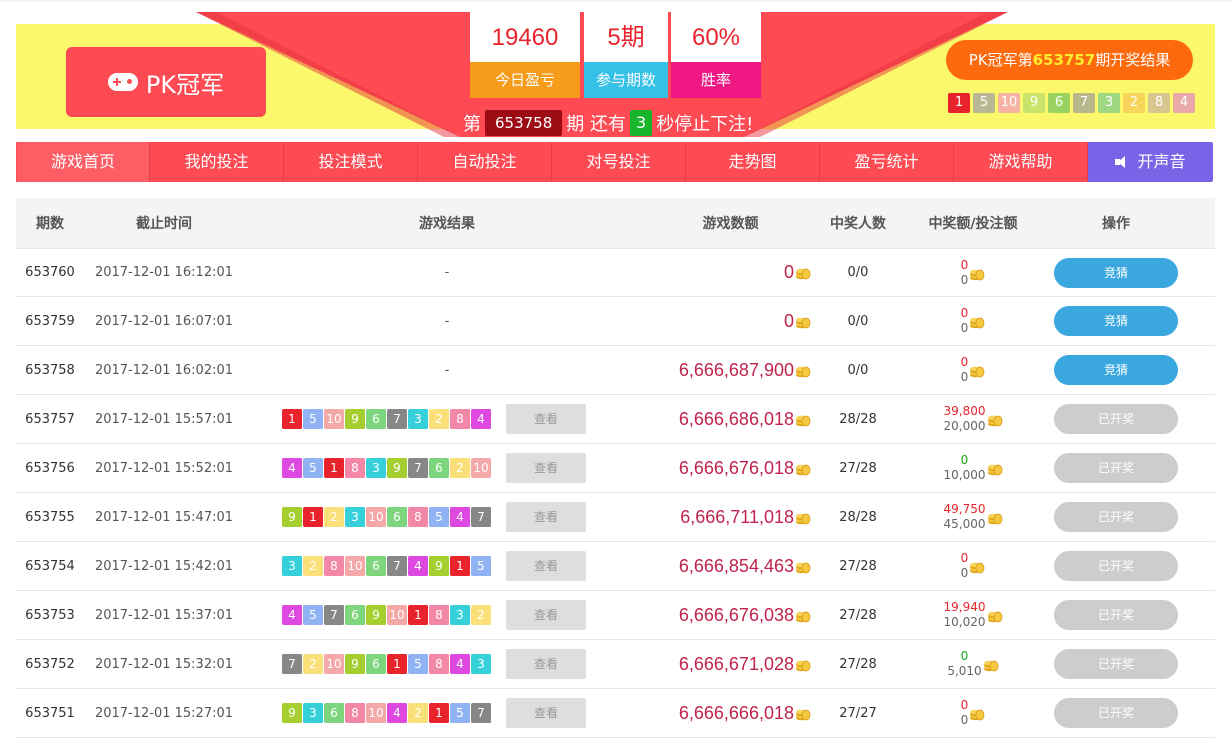 This screenshot has width=1231, height=747. What do you see at coordinates (387, 713) in the screenshot?
I see `result-balls: 9 3 6 8 10 4 2 1 5 7` at bounding box center [387, 713].